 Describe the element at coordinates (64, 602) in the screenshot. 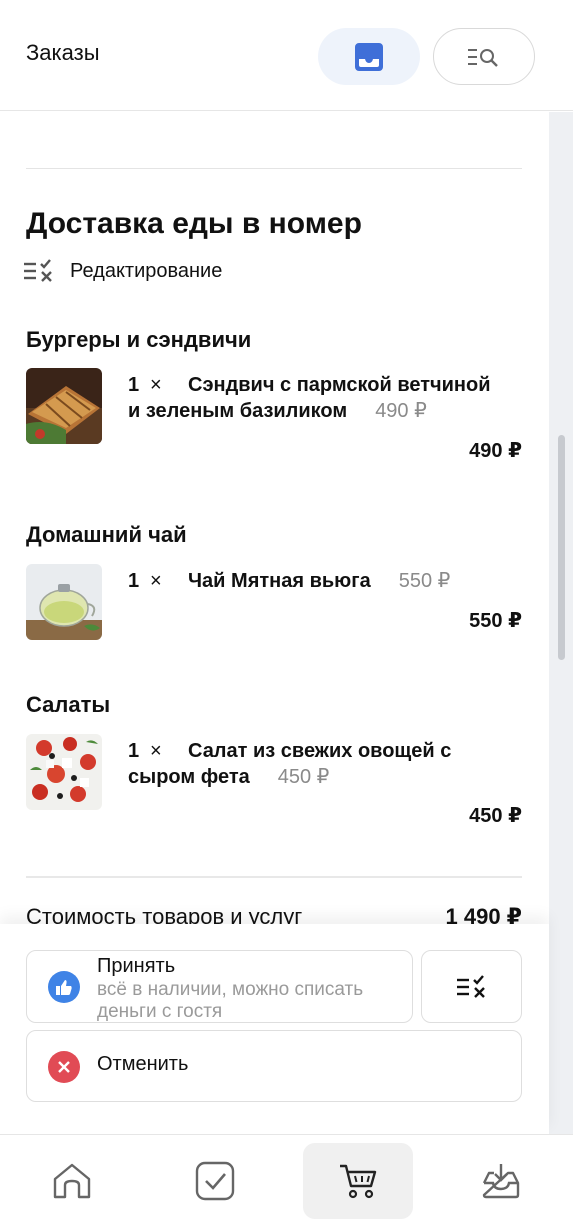

I see `tea-image` at that location.